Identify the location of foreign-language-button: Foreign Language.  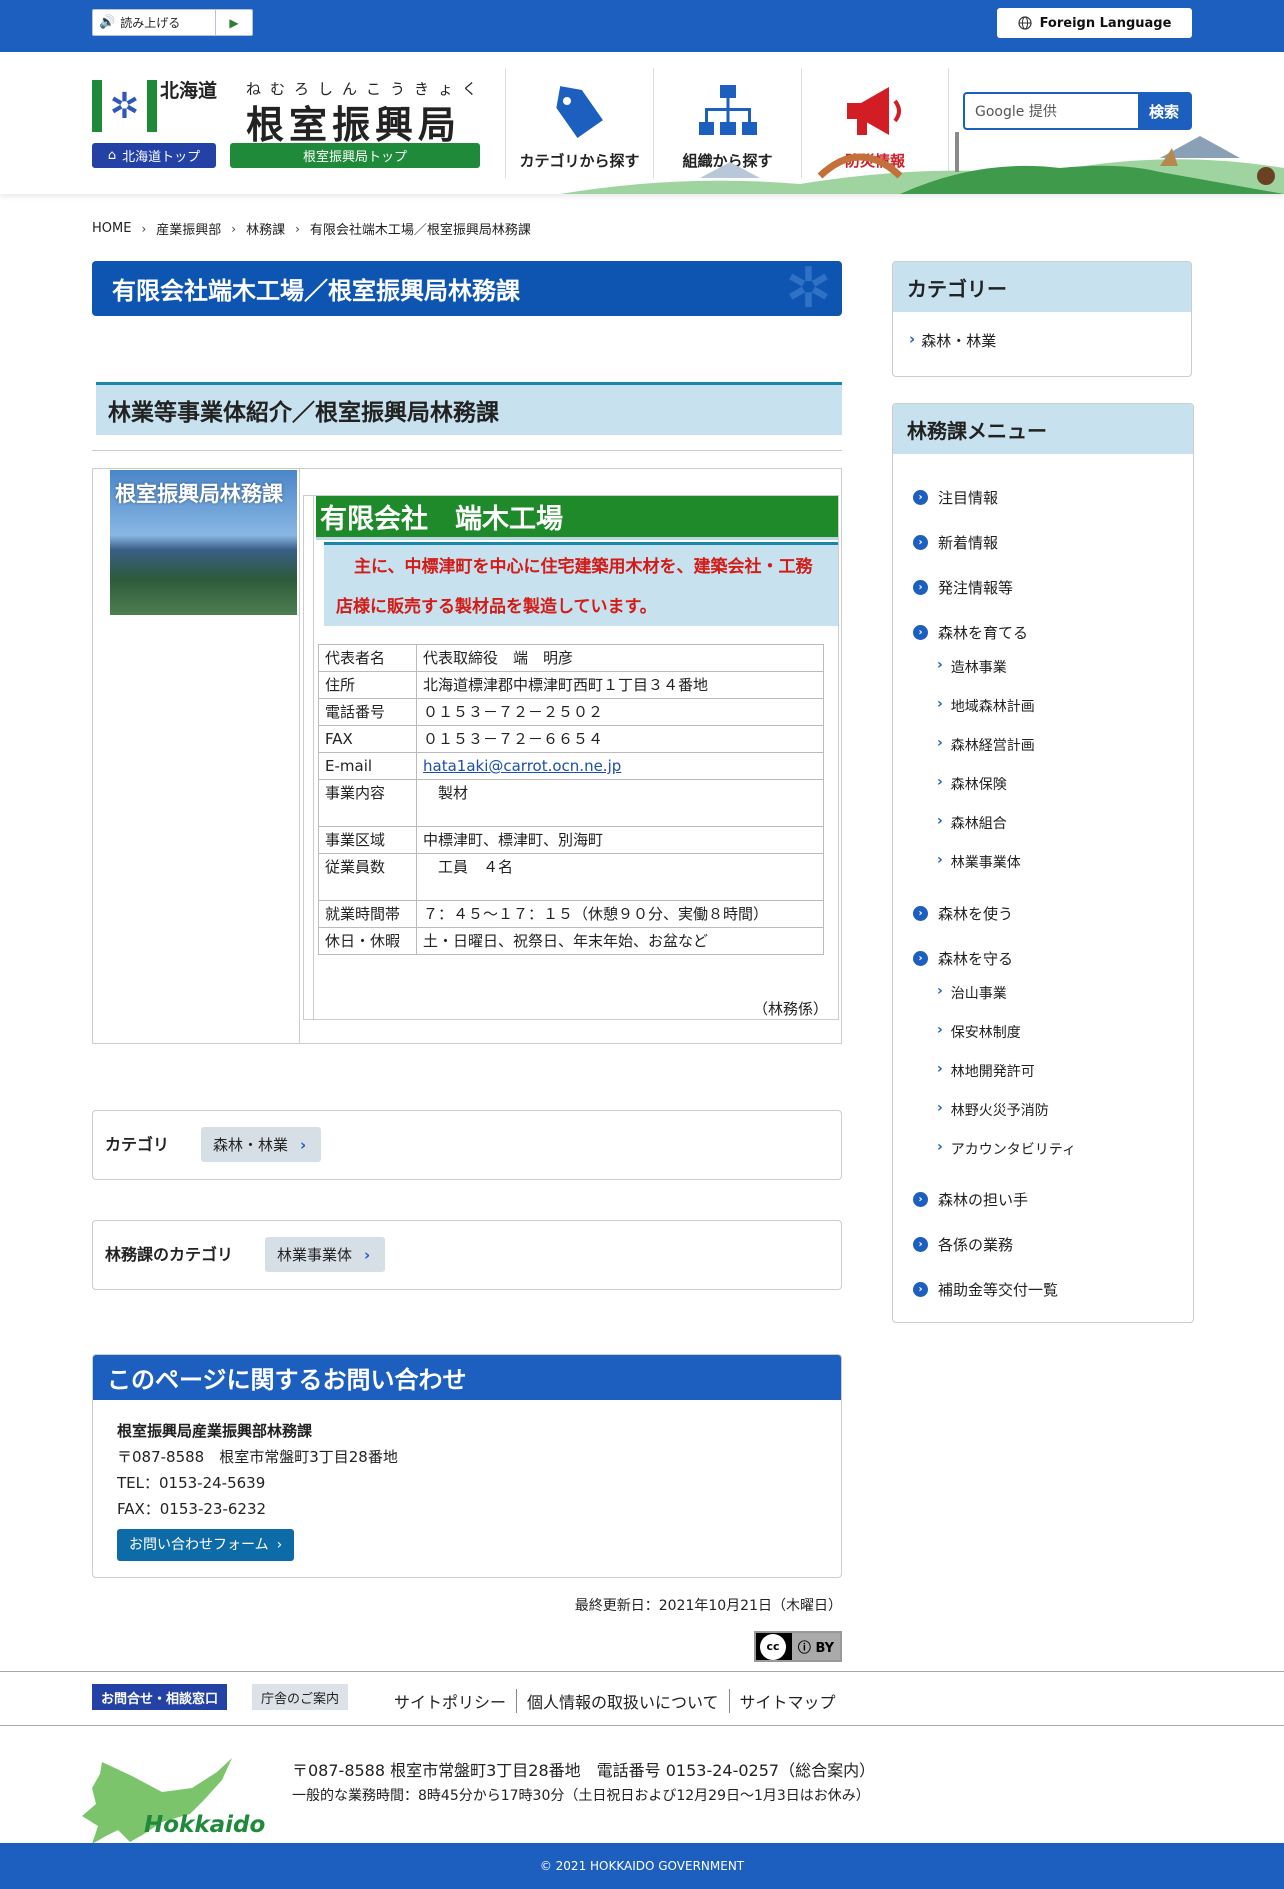
(1094, 23).